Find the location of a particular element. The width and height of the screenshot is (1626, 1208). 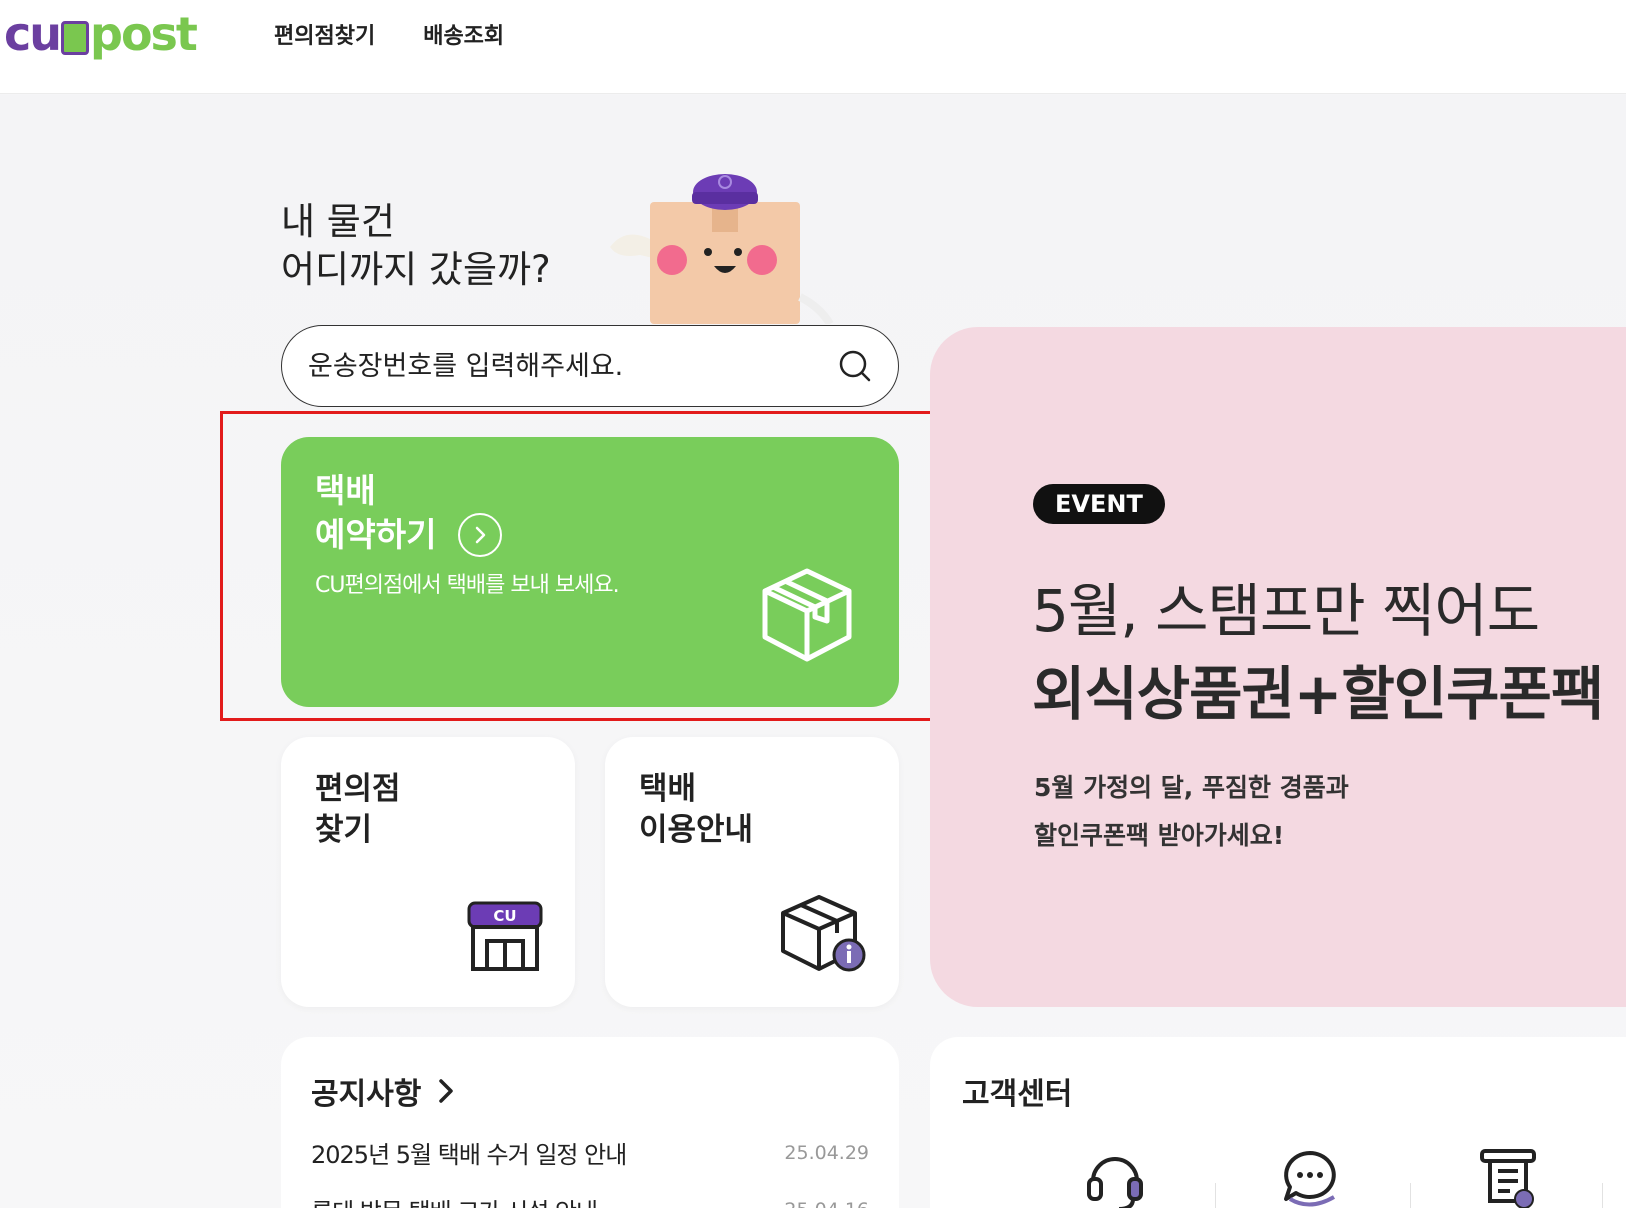

delivery-guide-card: 택배 이용안내 is located at coordinates (752, 872).